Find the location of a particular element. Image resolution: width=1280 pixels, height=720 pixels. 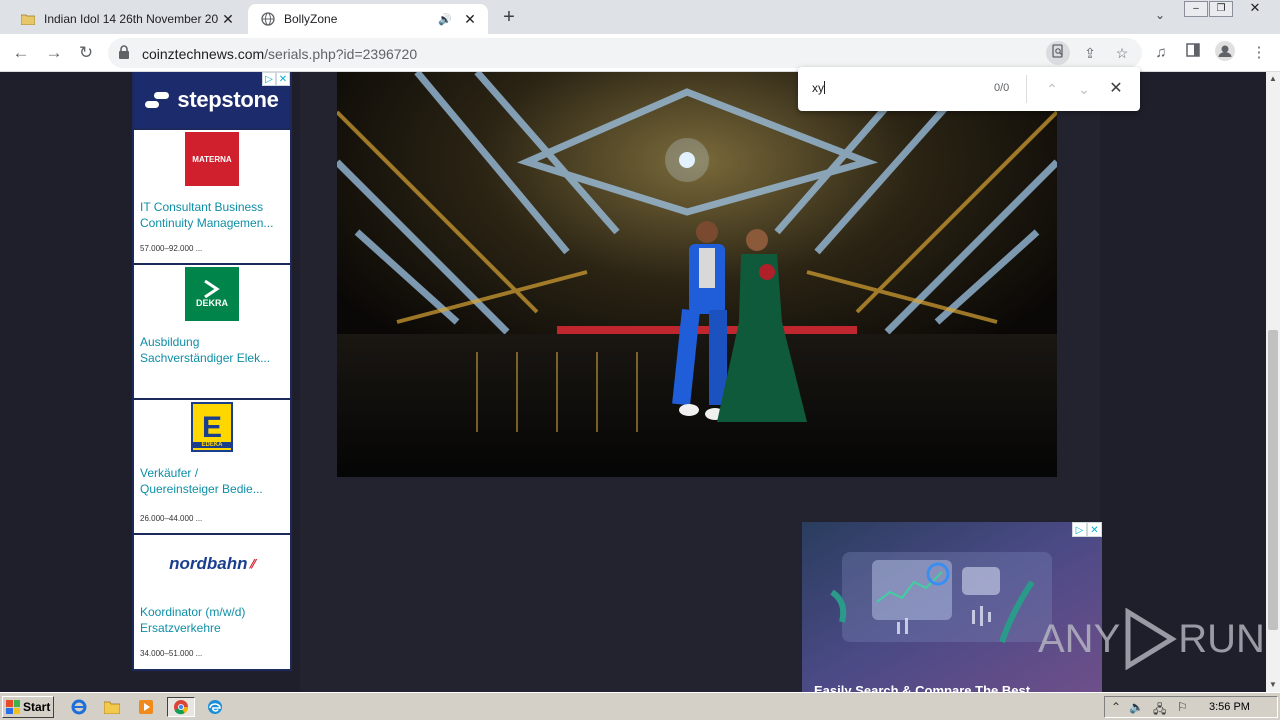

find-divider is located at coordinates (1026, 89).